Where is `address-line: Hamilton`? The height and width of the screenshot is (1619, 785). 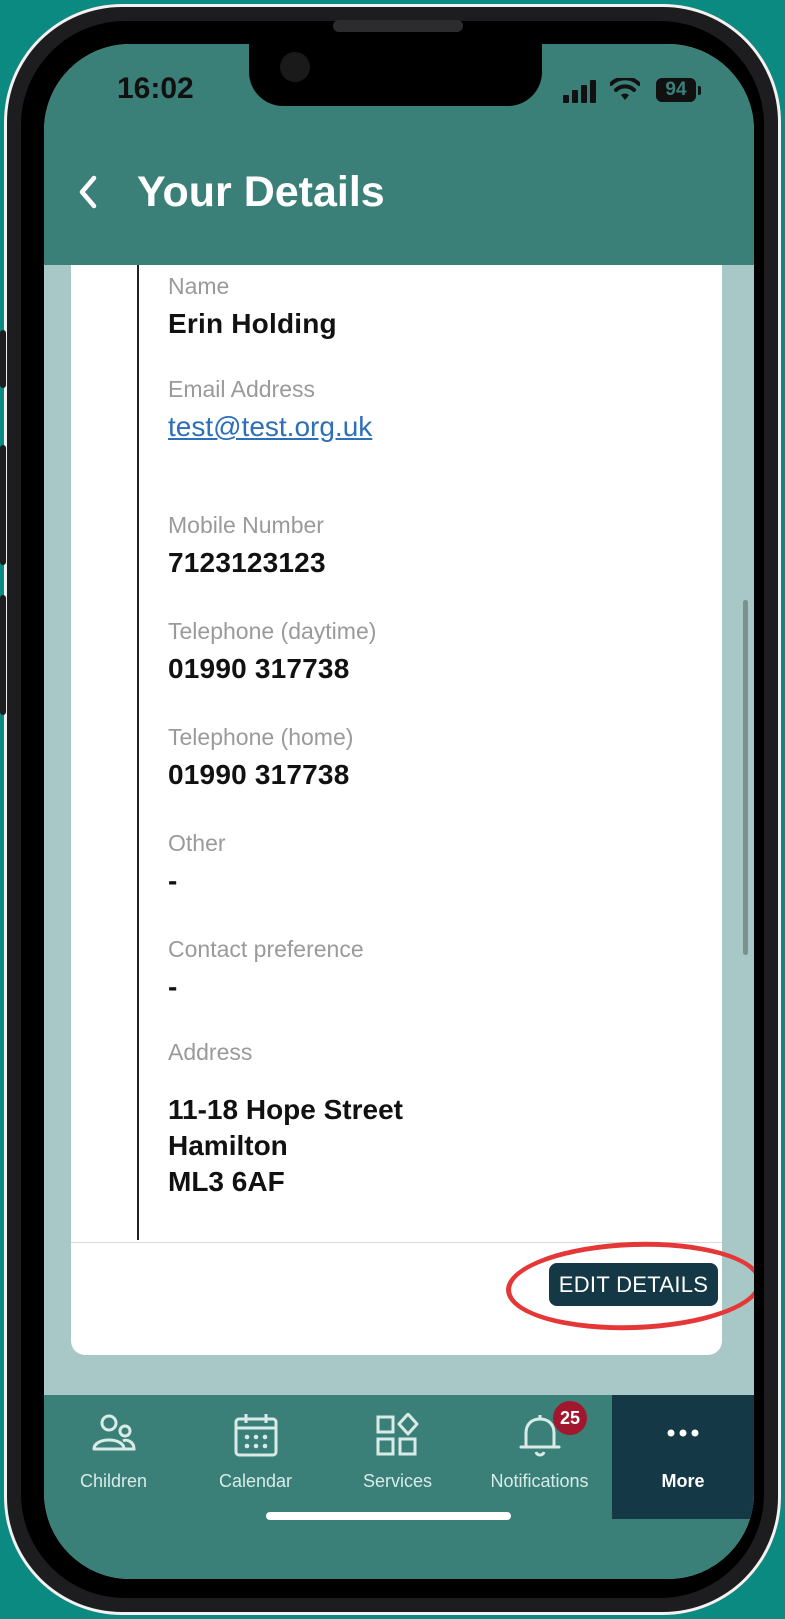 address-line: Hamilton is located at coordinates (228, 1145).